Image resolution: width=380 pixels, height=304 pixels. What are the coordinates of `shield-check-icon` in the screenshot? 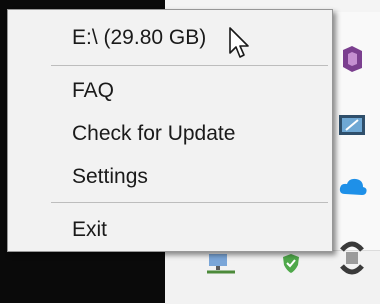 It's located at (291, 263).